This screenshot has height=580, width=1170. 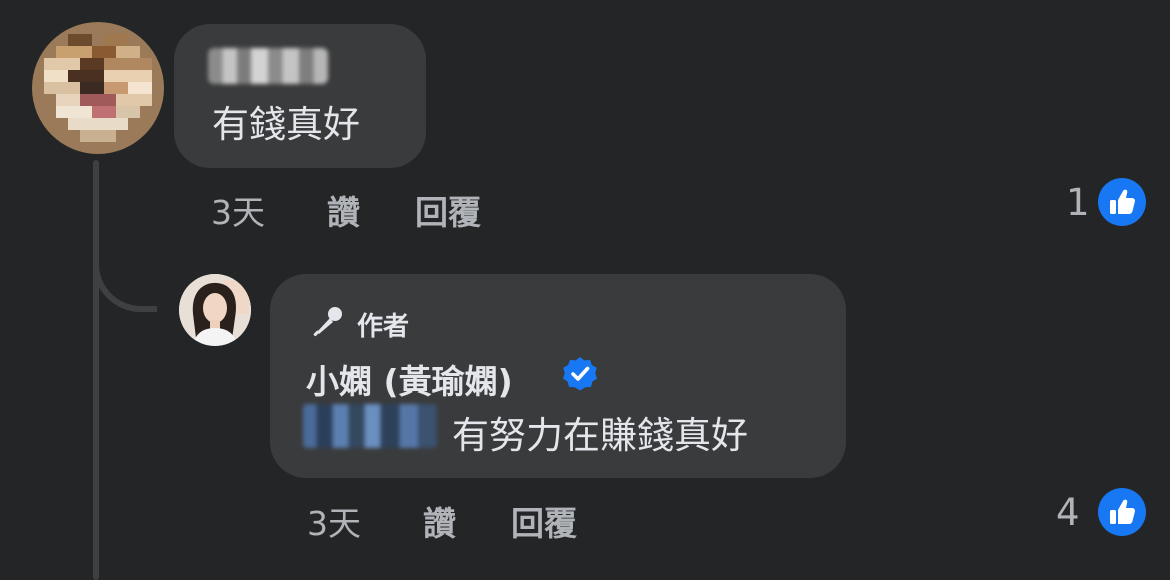 What do you see at coordinates (448, 210) in the screenshot?
I see `reply-action: 回覆` at bounding box center [448, 210].